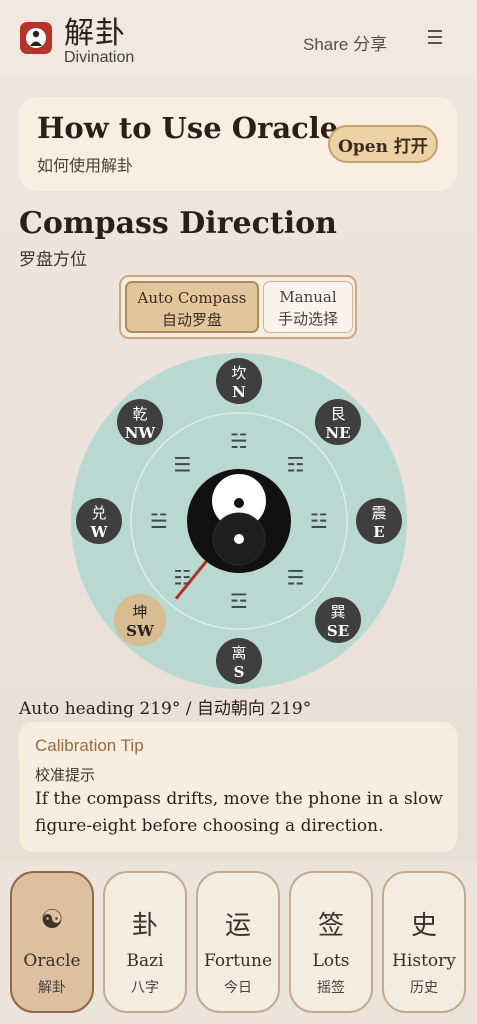  I want to click on yun-char-icon: 运, so click(237, 926).